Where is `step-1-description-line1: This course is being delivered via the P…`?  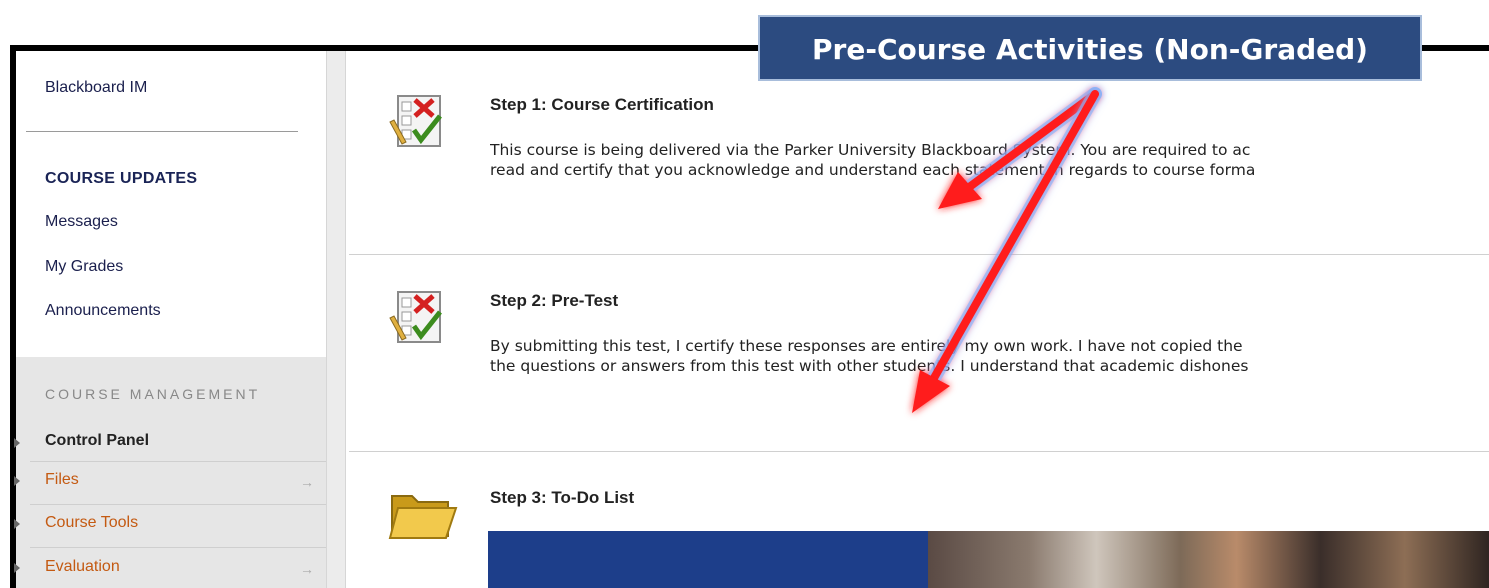
step-1-description-line1: This course is being delivered via the P… is located at coordinates (870, 150).